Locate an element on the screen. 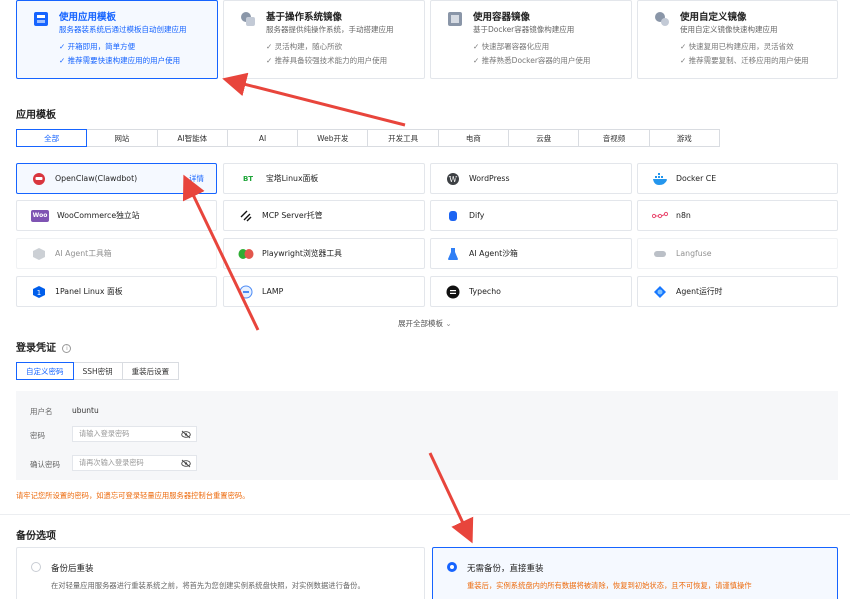 The height and width of the screenshot is (599, 850). image-type-desc: 服务器提供纯操作系统，手动搭建应用 is located at coordinates (330, 29).